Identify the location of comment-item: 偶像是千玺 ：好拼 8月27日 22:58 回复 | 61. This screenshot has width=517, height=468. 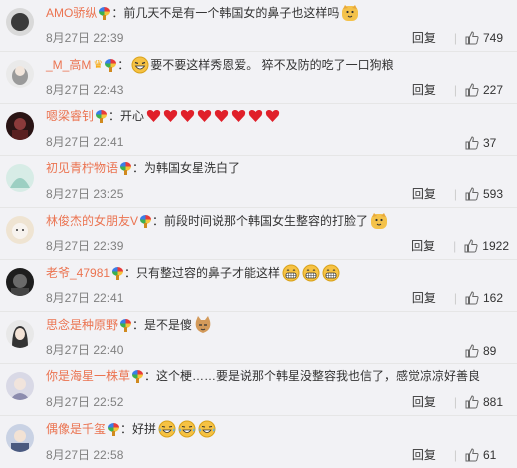
(258, 442).